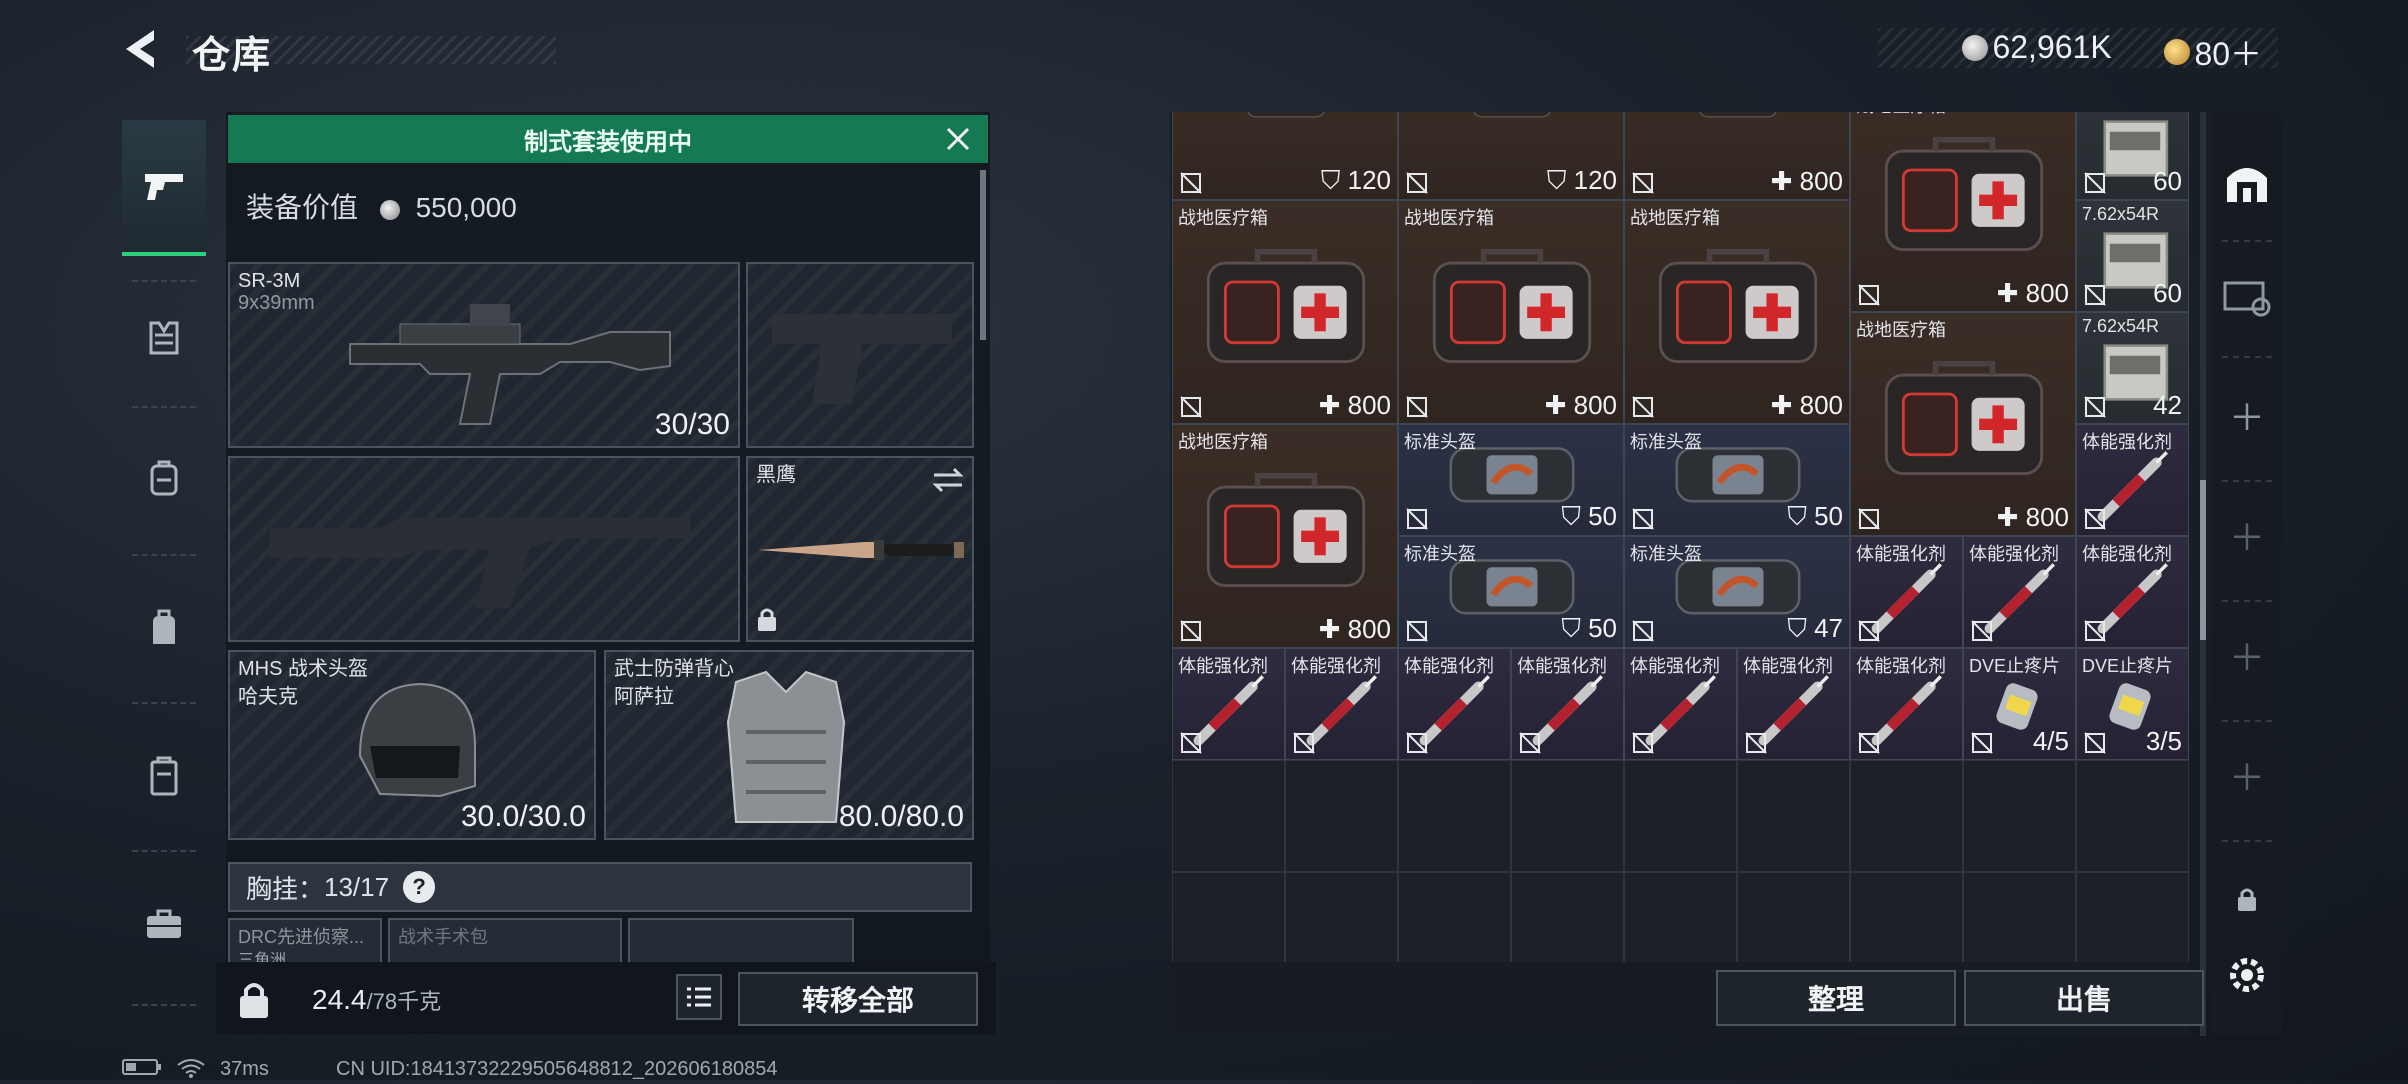  I want to click on rig-item-drc: DRC先进侦察... 三角洲, so click(305, 942).